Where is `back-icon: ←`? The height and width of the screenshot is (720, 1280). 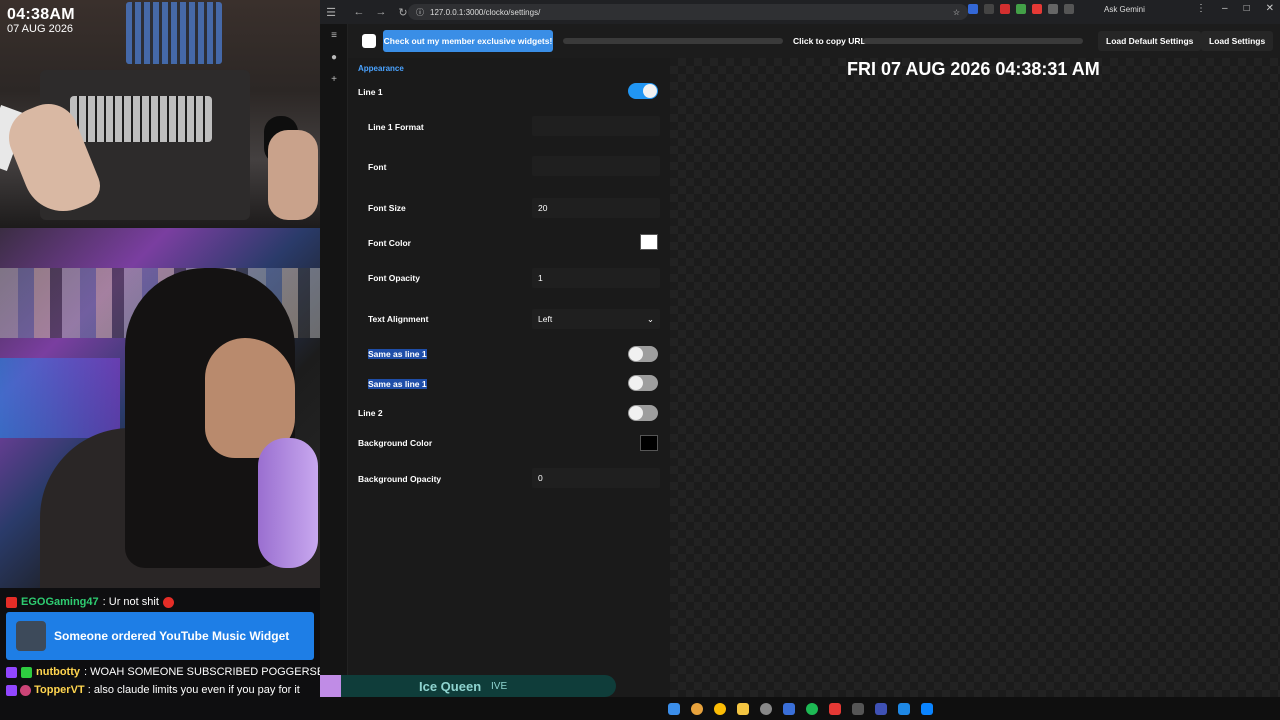 back-icon: ← is located at coordinates (359, 12).